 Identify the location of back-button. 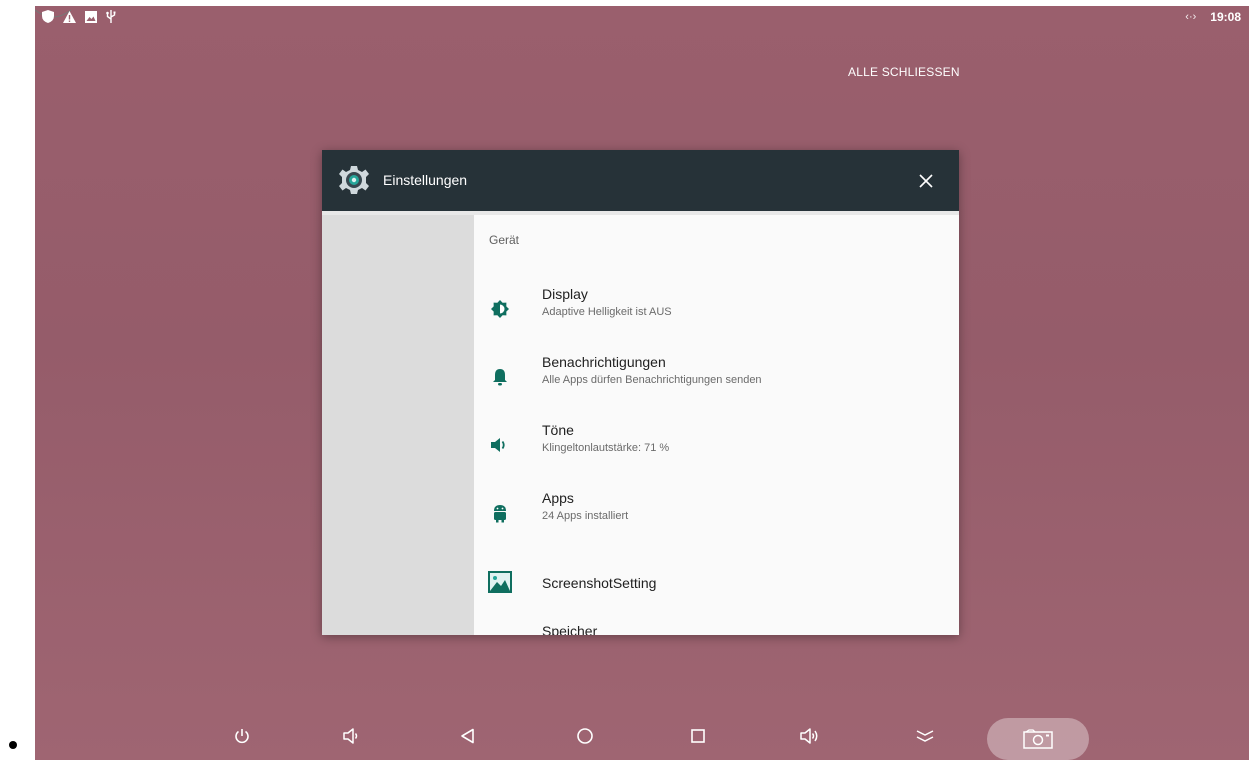
(468, 736).